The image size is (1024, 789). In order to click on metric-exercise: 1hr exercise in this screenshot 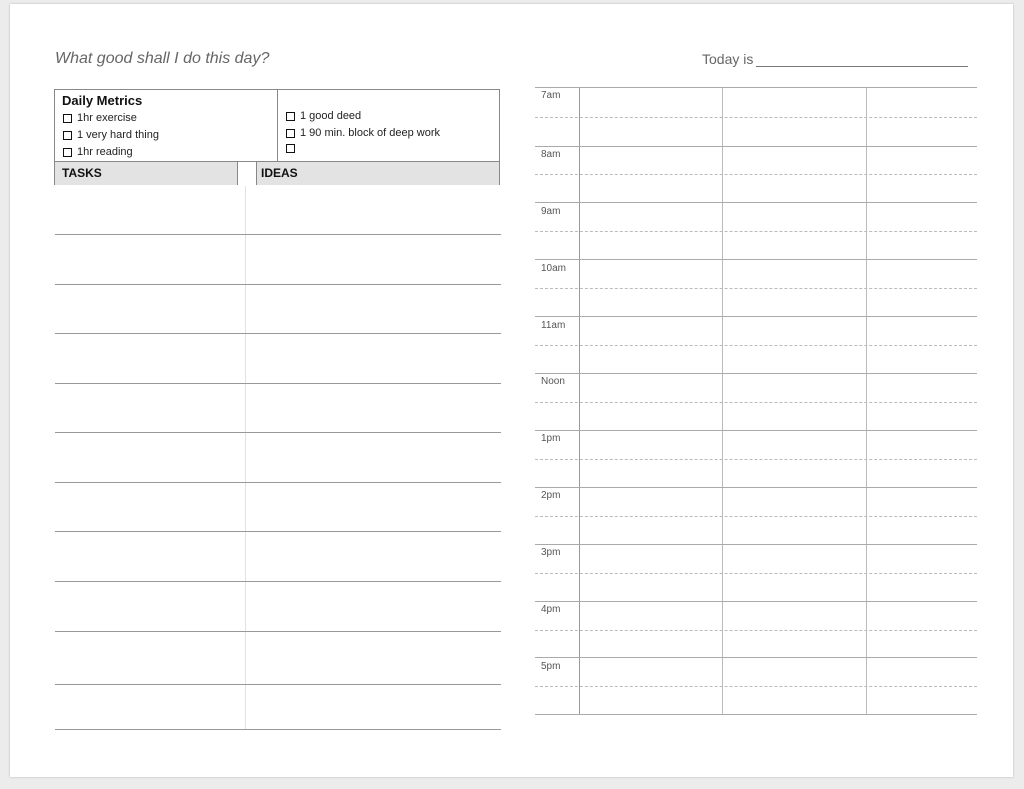, I will do `click(100, 118)`.